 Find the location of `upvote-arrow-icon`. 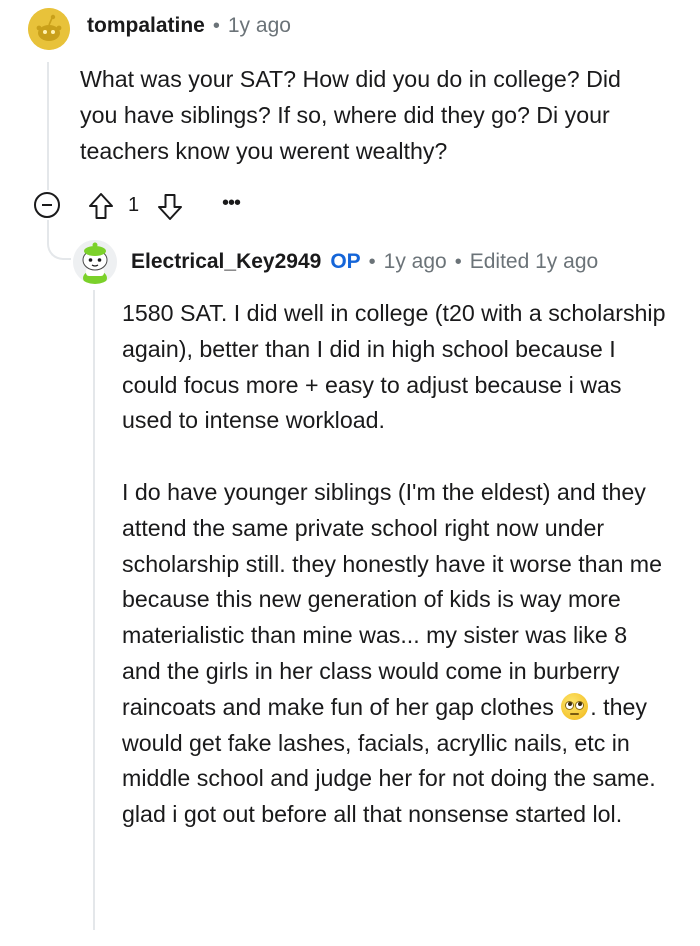

upvote-arrow-icon is located at coordinates (101, 206).